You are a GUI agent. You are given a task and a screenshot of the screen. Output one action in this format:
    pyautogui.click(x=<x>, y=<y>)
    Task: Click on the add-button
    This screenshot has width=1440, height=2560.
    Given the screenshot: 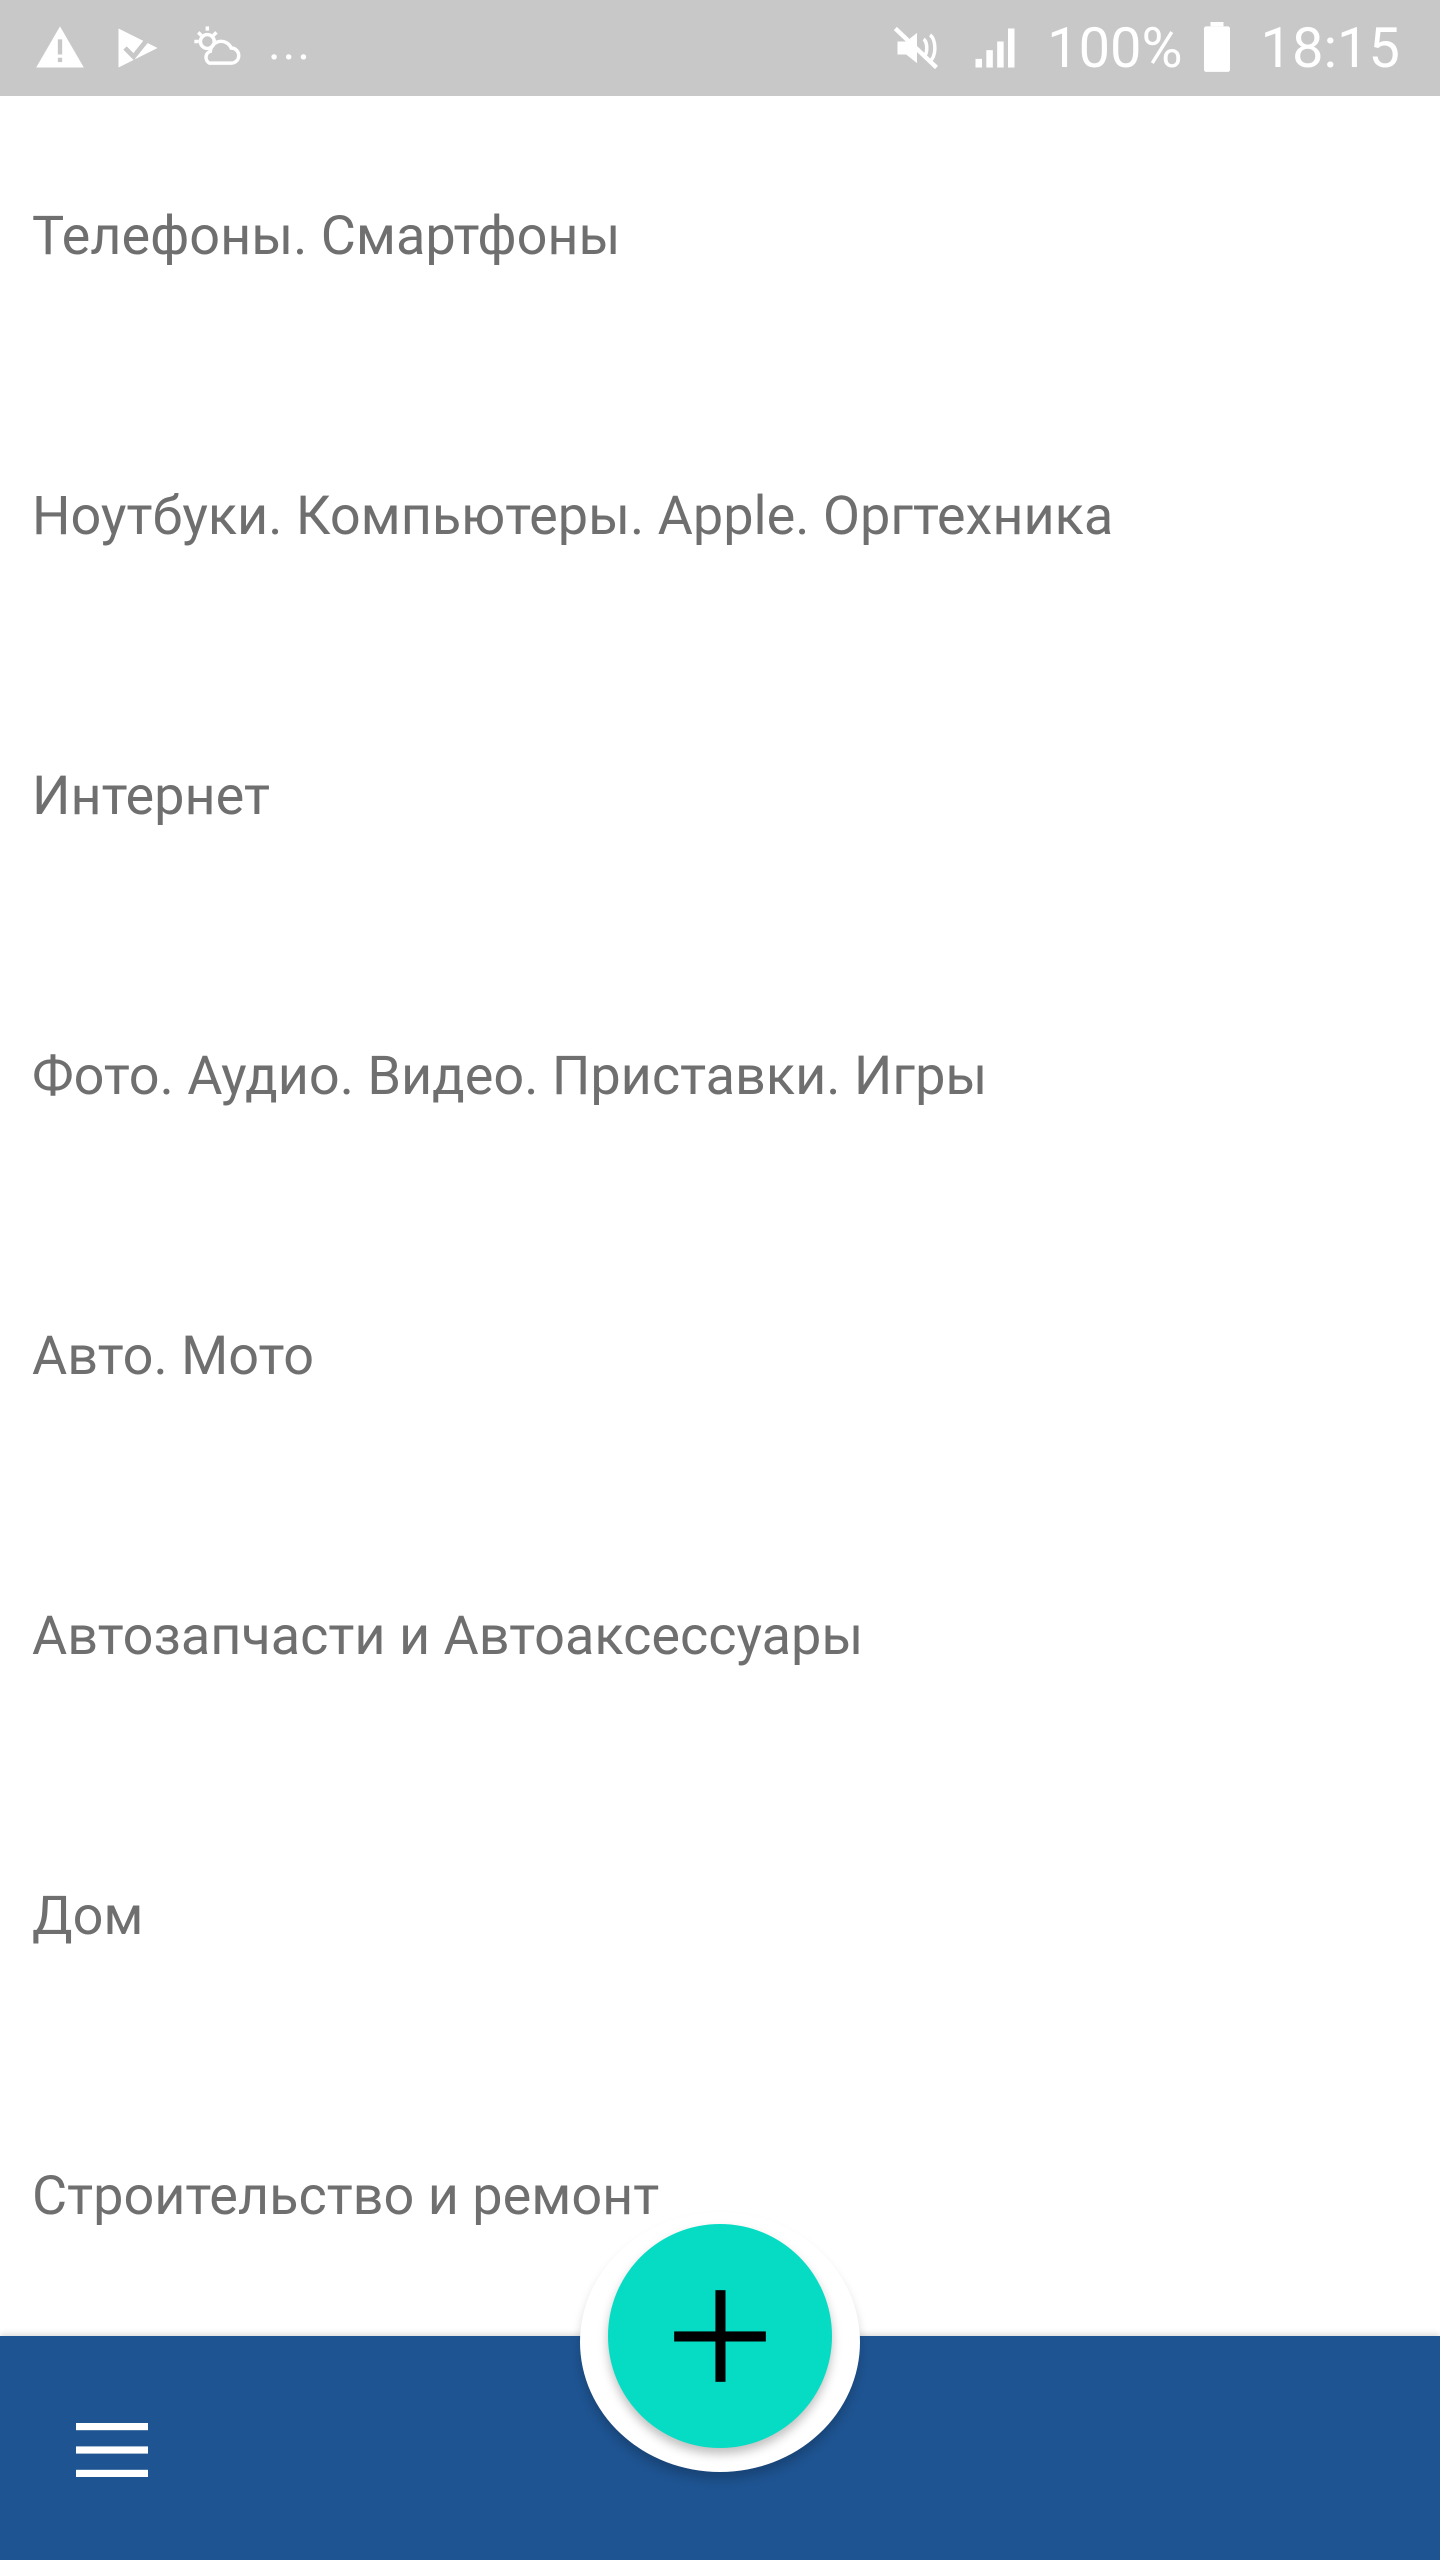 What is the action you would take?
    pyautogui.click(x=720, y=2336)
    